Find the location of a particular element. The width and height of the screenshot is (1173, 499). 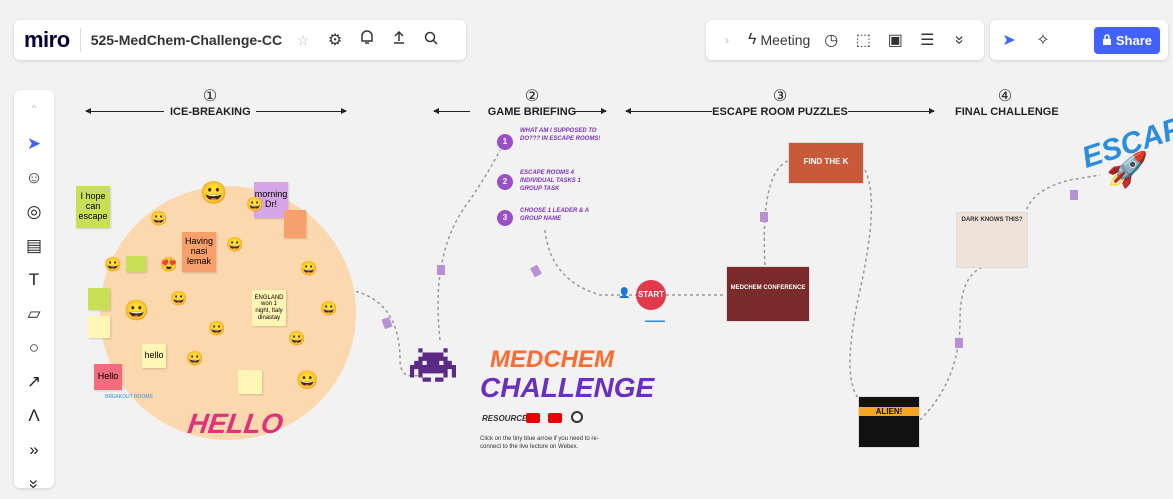

step-text: CHOOSE 1 LEADER & A GROUP NAME is located at coordinates (554, 215).